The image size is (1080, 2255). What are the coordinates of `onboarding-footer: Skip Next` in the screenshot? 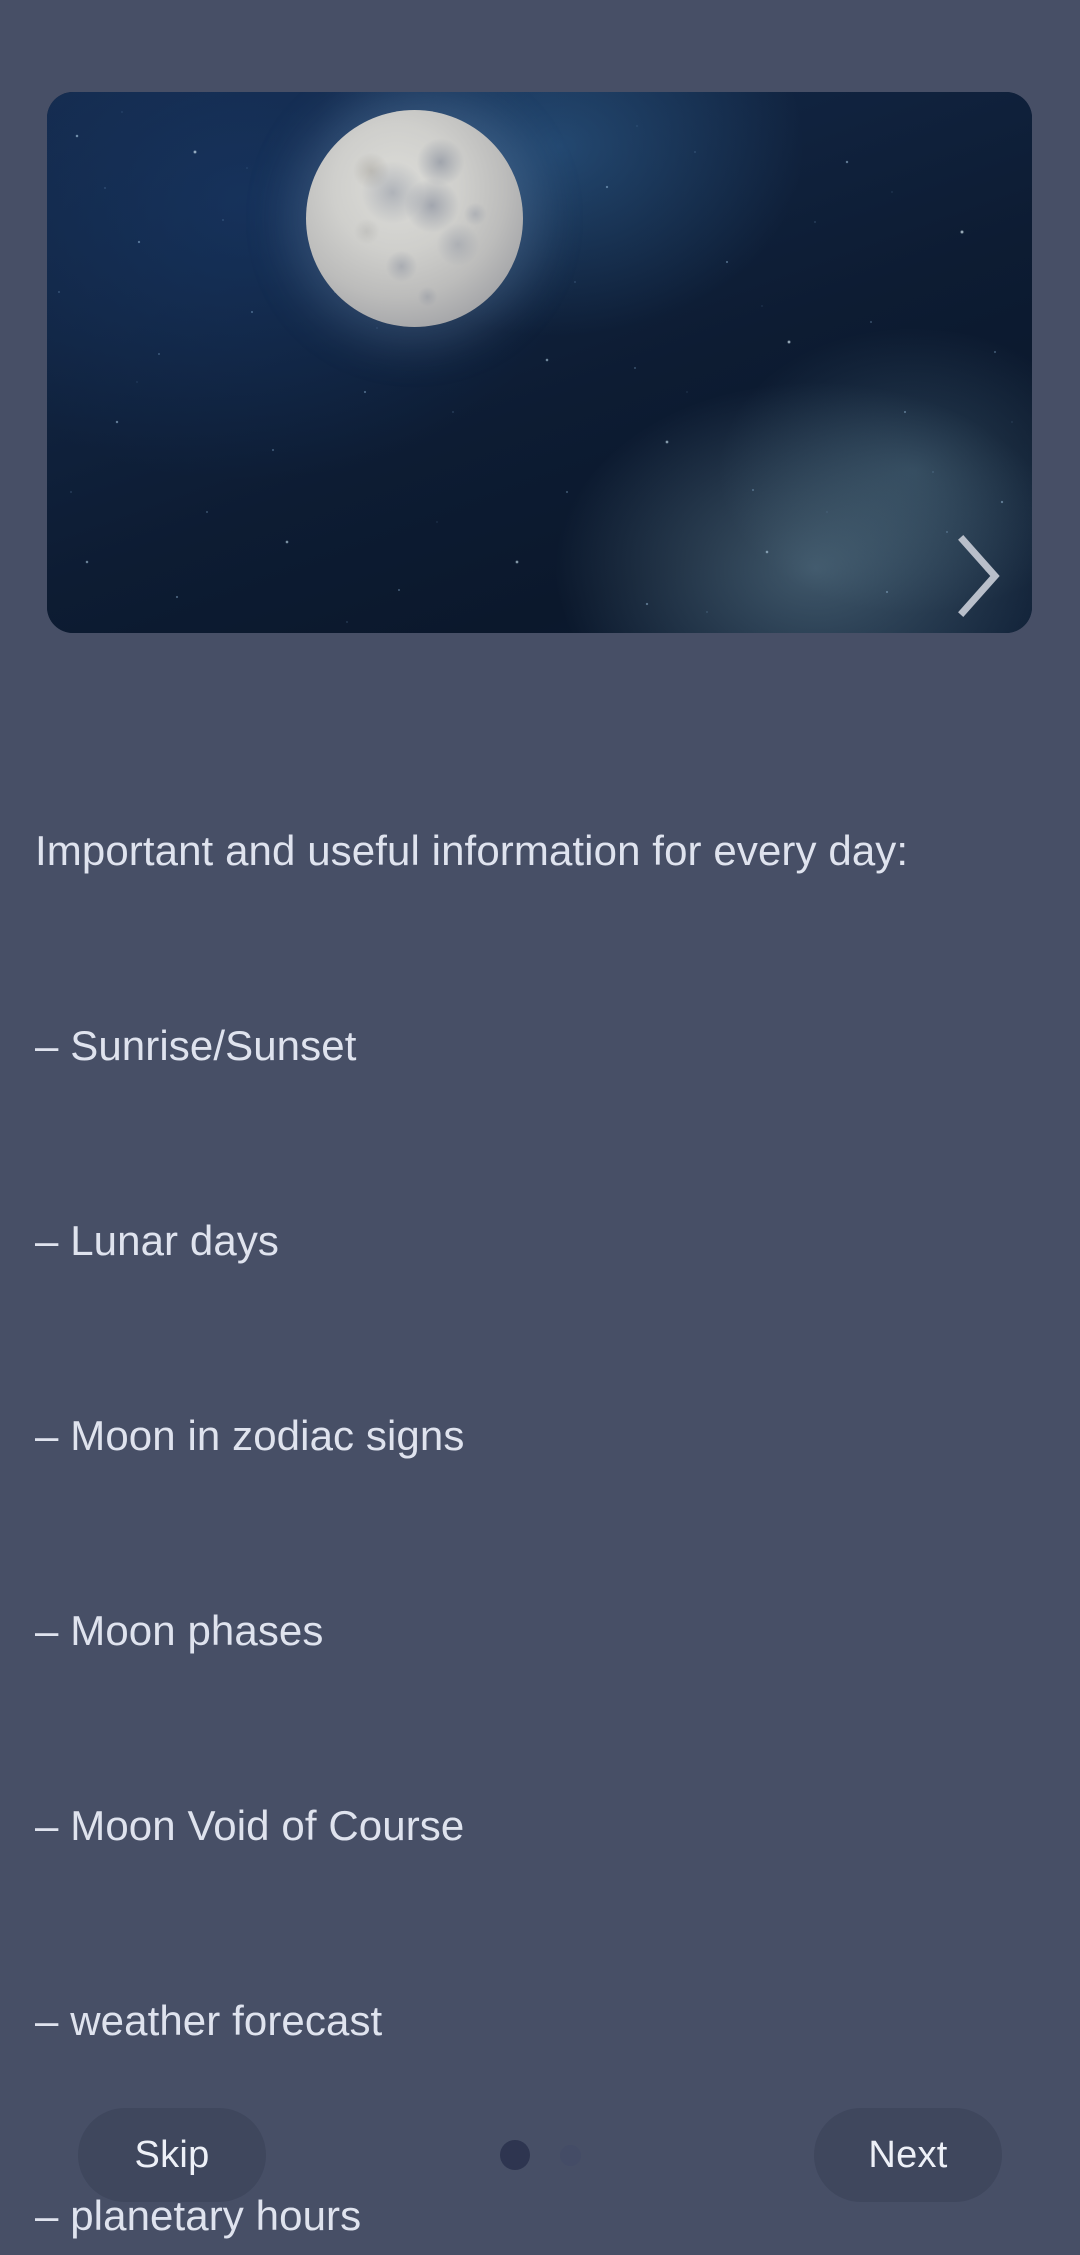 It's located at (540, 2155).